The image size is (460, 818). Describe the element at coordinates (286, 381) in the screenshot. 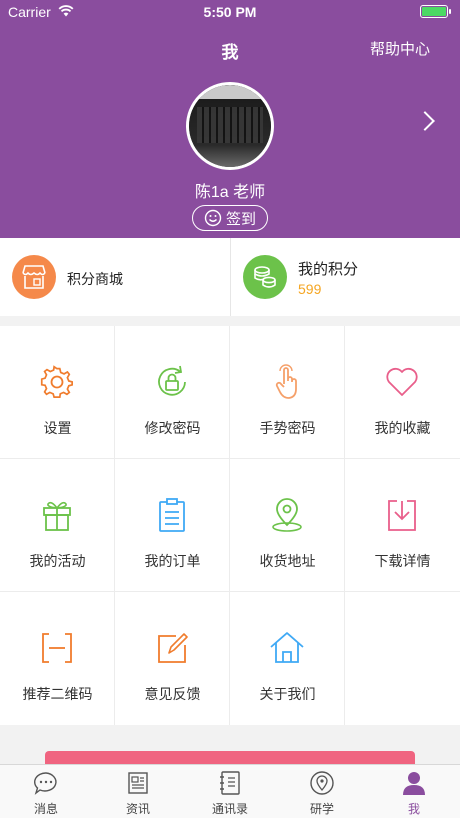

I see `hand-tap-icon` at that location.